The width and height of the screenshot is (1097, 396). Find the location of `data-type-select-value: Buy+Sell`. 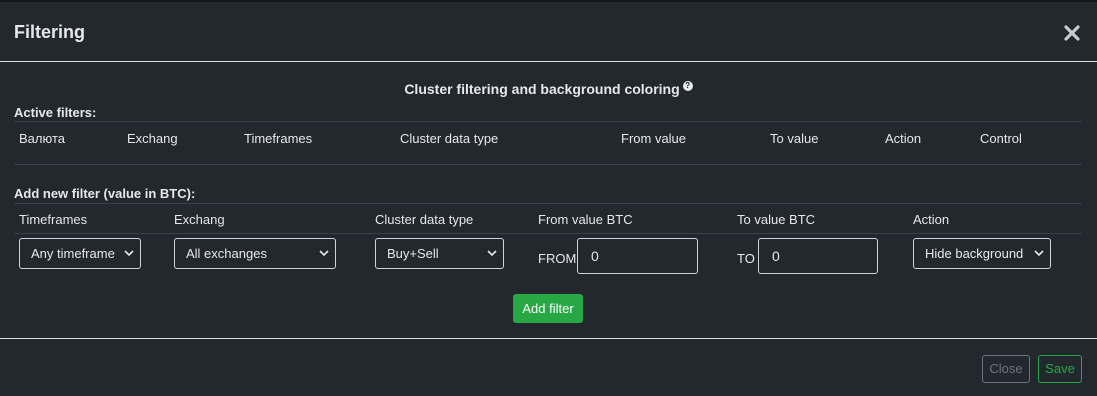

data-type-select-value: Buy+Sell is located at coordinates (413, 253).